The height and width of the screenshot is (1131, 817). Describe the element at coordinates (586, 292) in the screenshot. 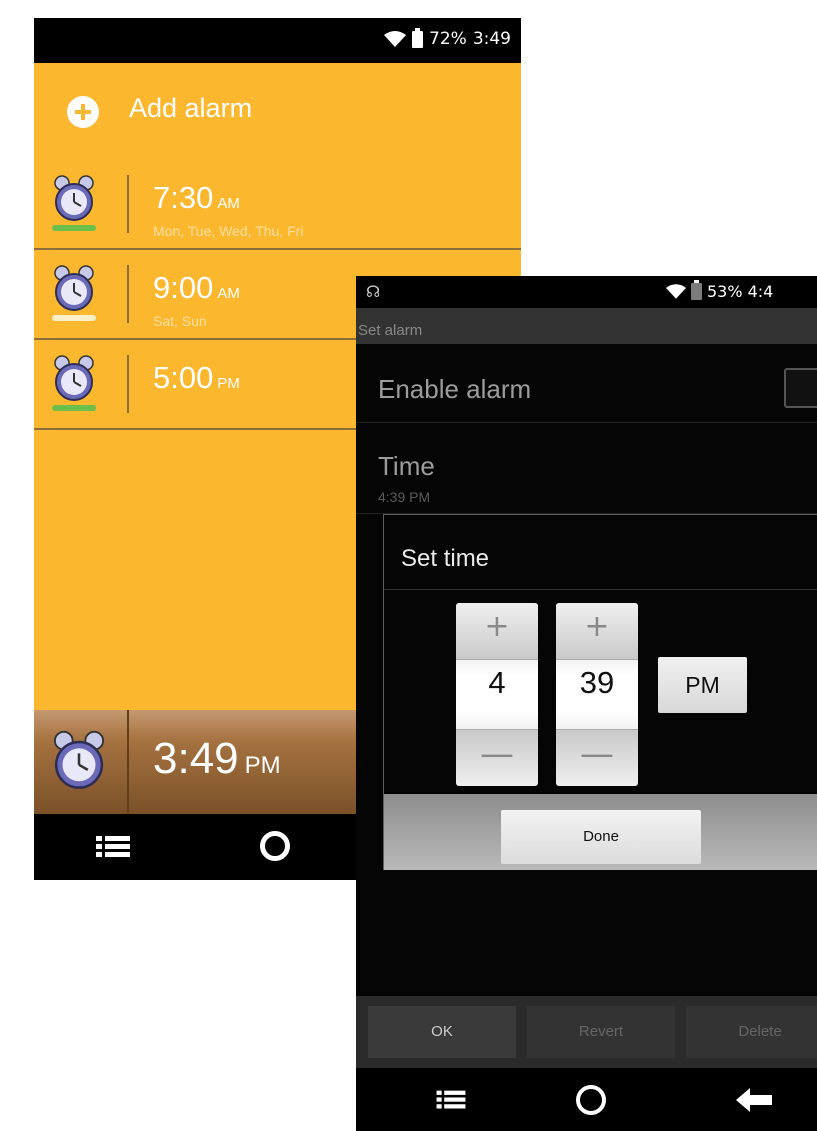

I see `status-bar: ☊ 53% 4:4` at that location.